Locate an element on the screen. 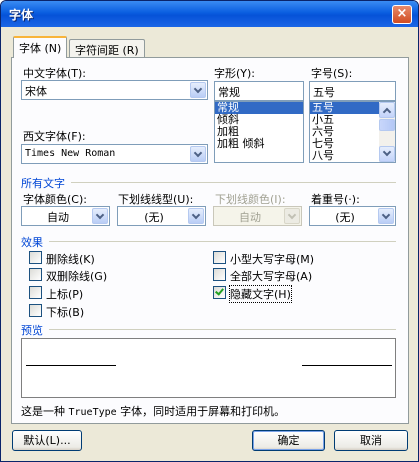 Image resolution: width=419 pixels, height=462 pixels. font-size-input-value: 五号 is located at coordinates (324, 92).